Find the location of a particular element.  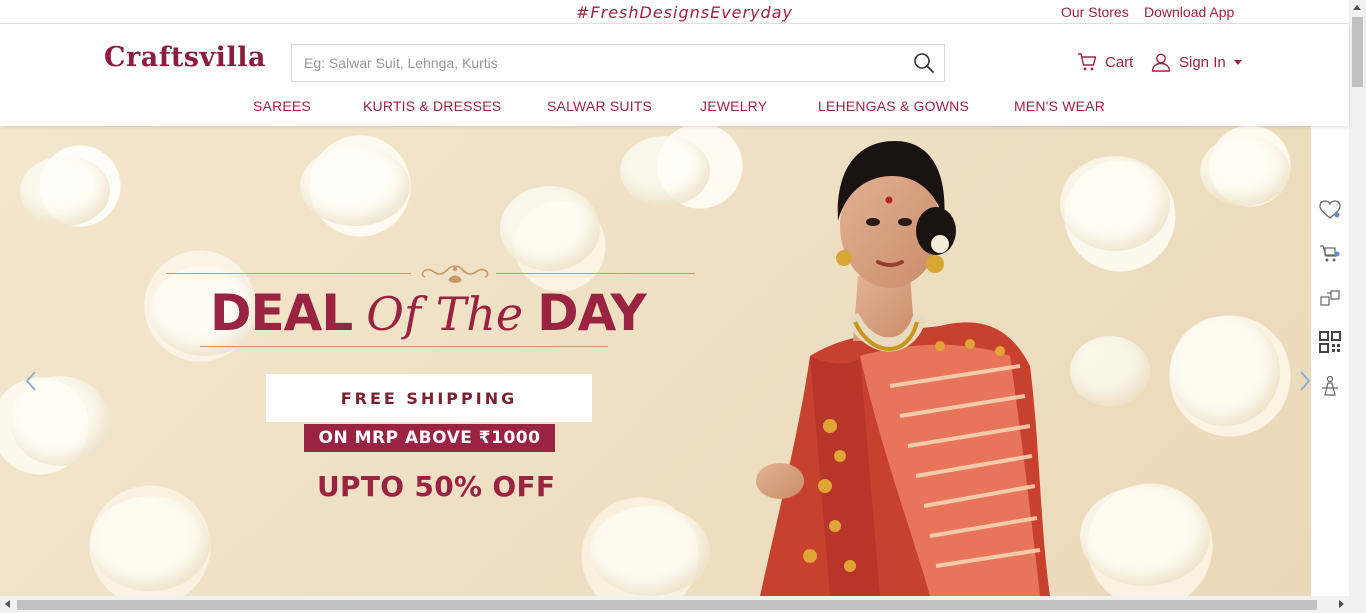

deal-of-the-day-title: DEAL Of The DAY is located at coordinates (428, 313).